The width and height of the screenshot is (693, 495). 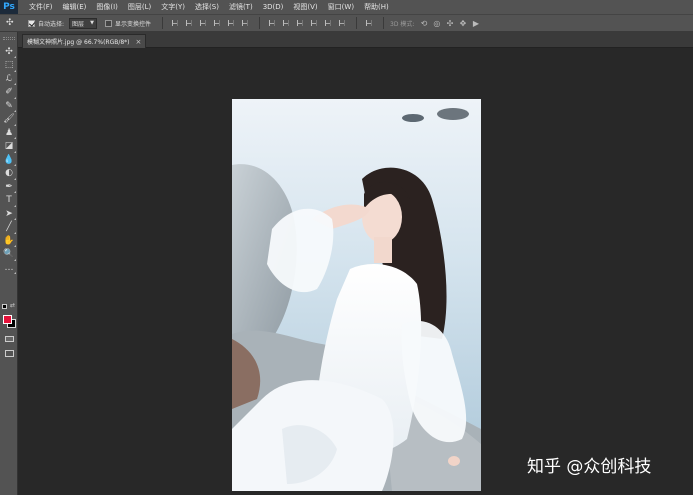 I want to click on menu-type: 文字(Y), so click(x=173, y=7).